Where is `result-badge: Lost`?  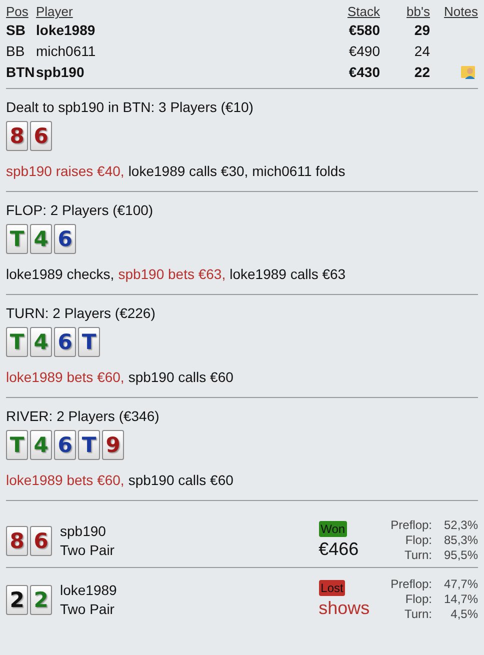
result-badge: Lost is located at coordinates (332, 588).